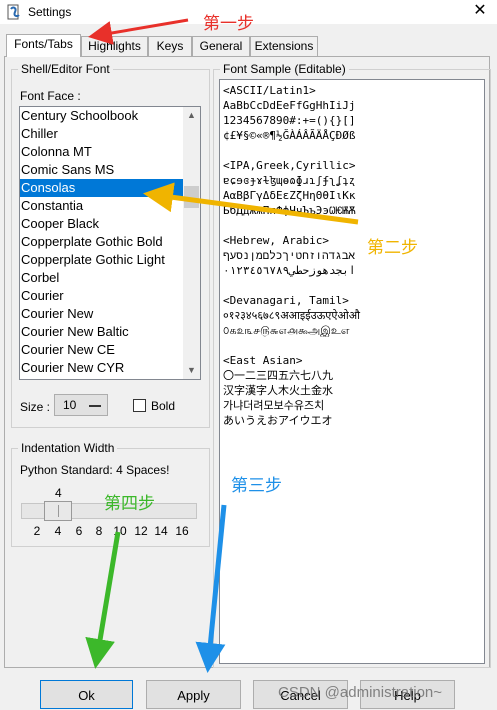  What do you see at coordinates (191, 115) in the screenshot?
I see `scroll-up-icon: ▲` at bounding box center [191, 115].